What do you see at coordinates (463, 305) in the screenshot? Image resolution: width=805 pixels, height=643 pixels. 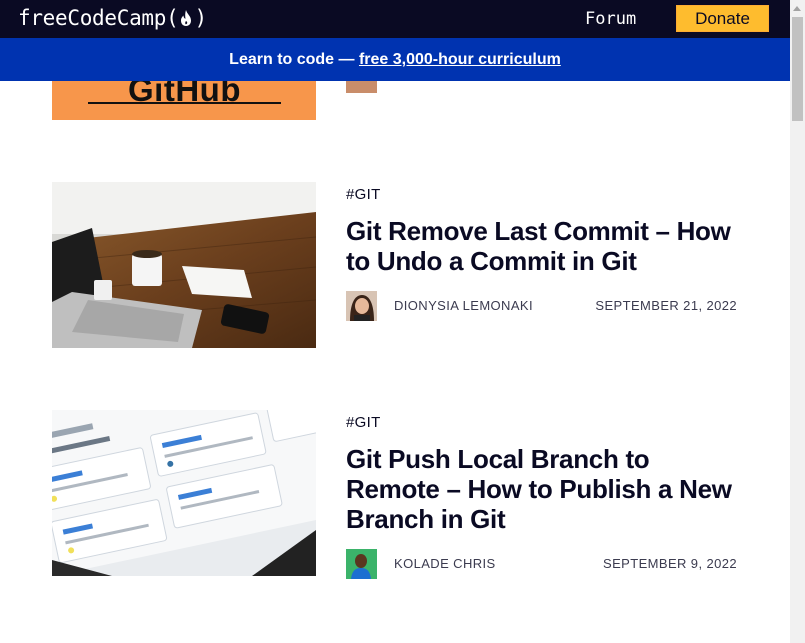 I see `author-name: DIONYSIA LEMONAKI` at bounding box center [463, 305].